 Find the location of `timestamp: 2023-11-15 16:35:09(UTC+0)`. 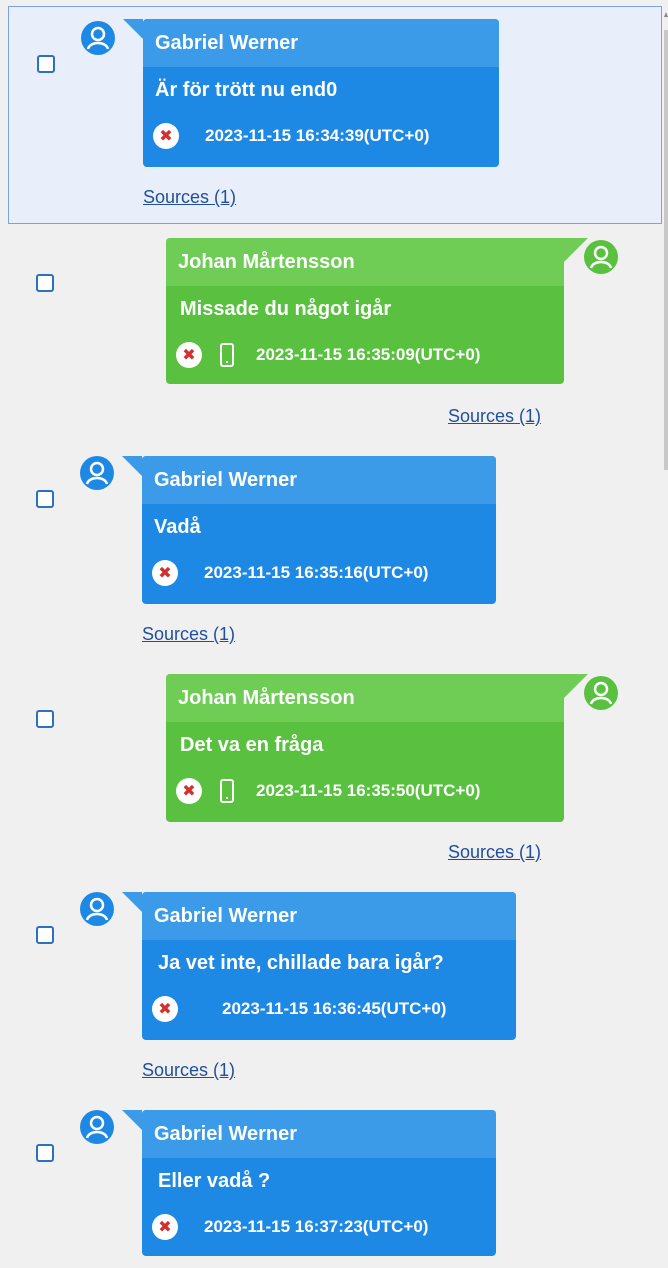

timestamp: 2023-11-15 16:35:09(UTC+0) is located at coordinates (368, 354).